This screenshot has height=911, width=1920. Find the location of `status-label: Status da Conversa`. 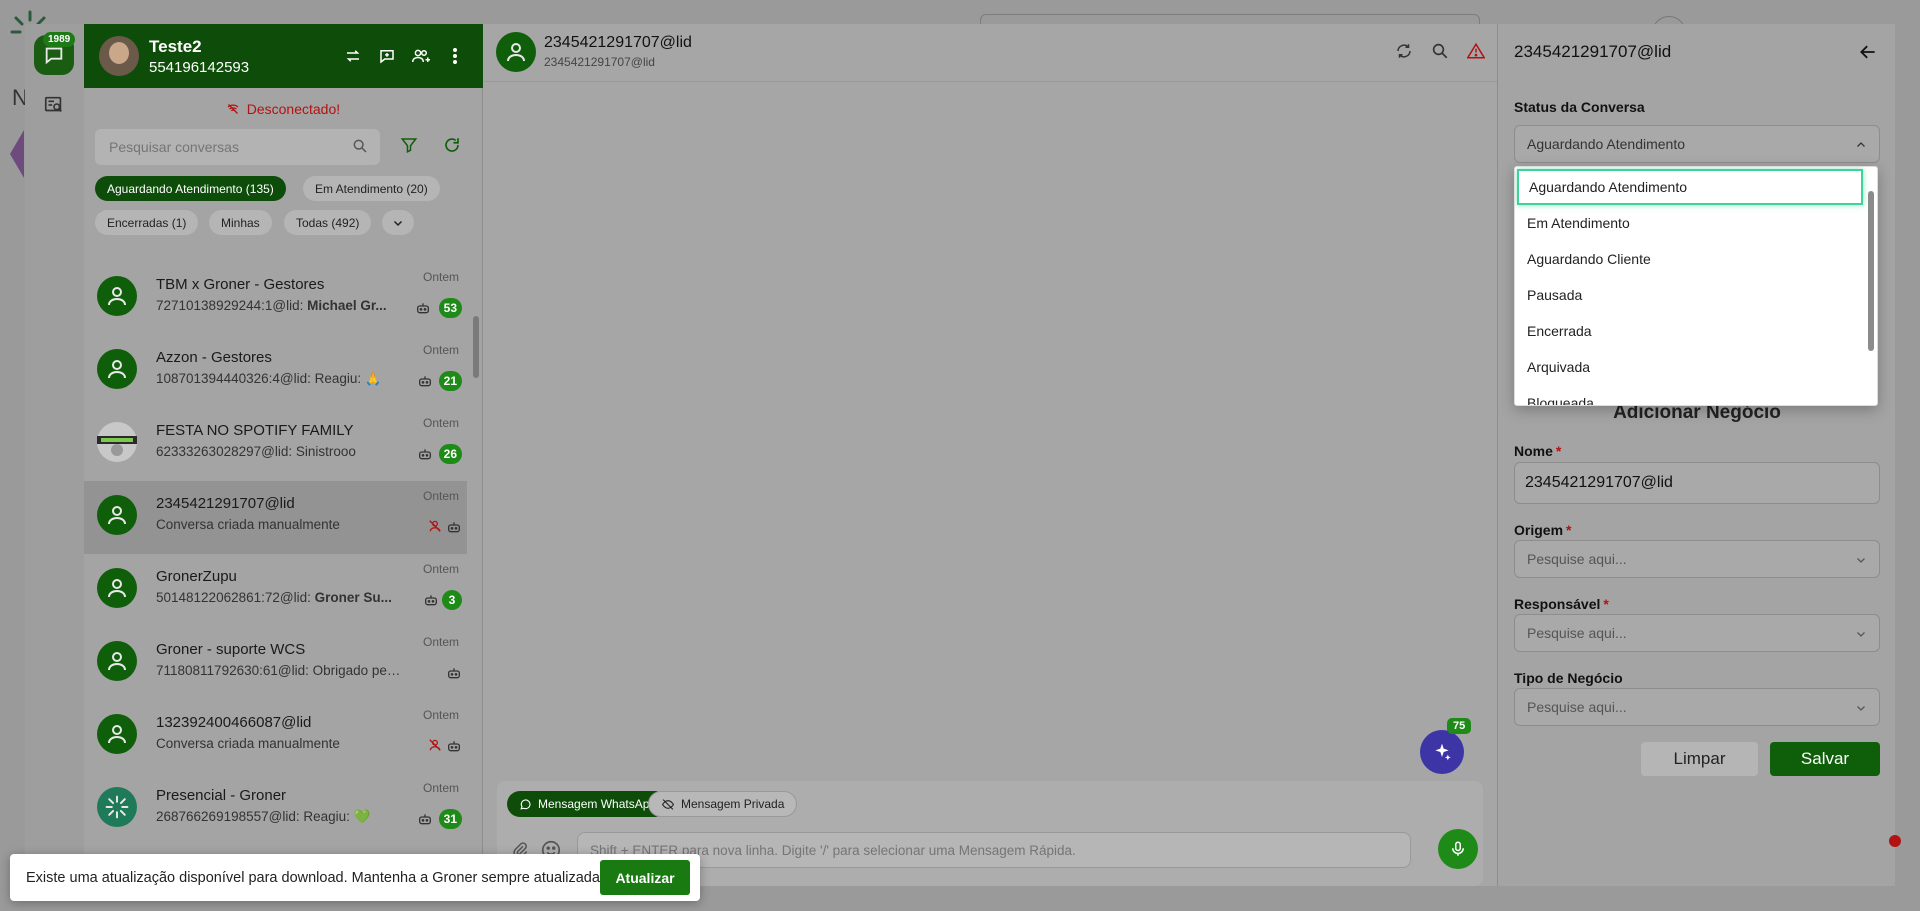

status-label: Status da Conversa is located at coordinates (1579, 107).